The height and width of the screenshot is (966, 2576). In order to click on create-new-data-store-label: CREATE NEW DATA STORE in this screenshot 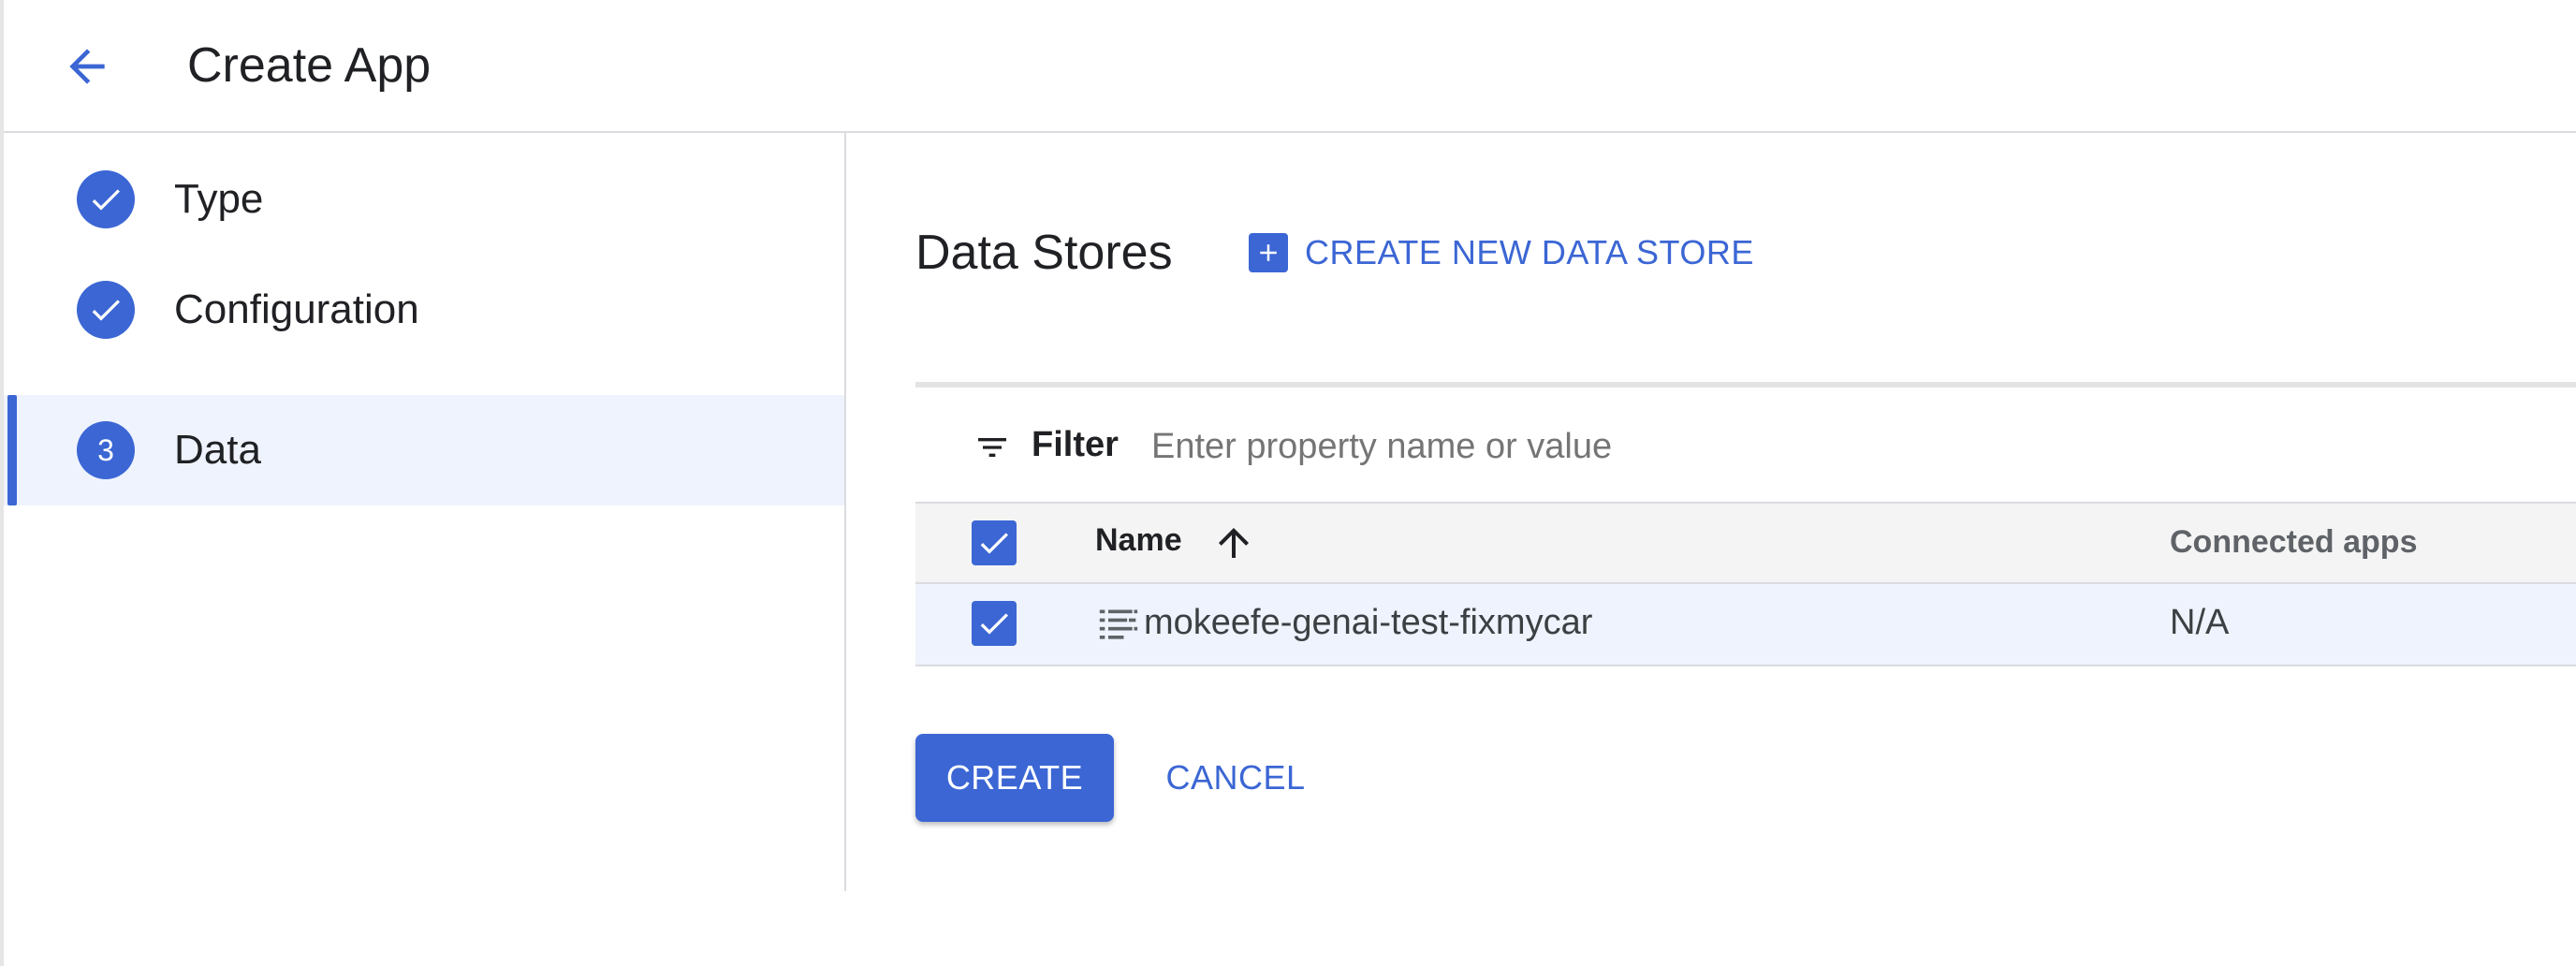, I will do `click(1529, 252)`.